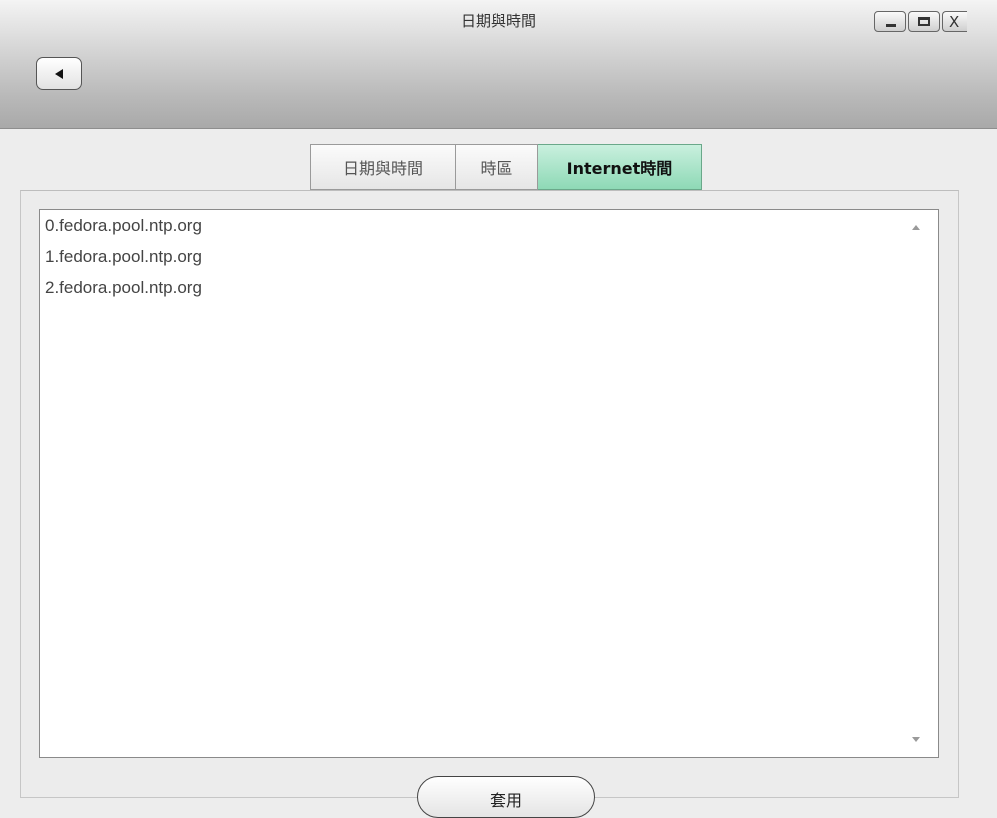  I want to click on list-item: 0.fedora.pool.ntp.org, so click(123, 226).